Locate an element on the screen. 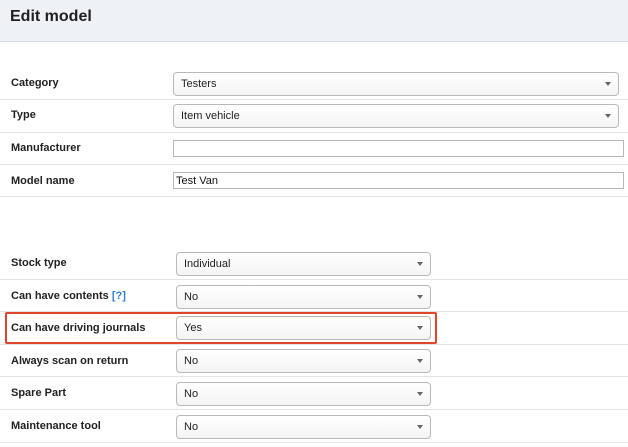  can-have-contents-label: Can have contents [?] is located at coordinates (68, 296).